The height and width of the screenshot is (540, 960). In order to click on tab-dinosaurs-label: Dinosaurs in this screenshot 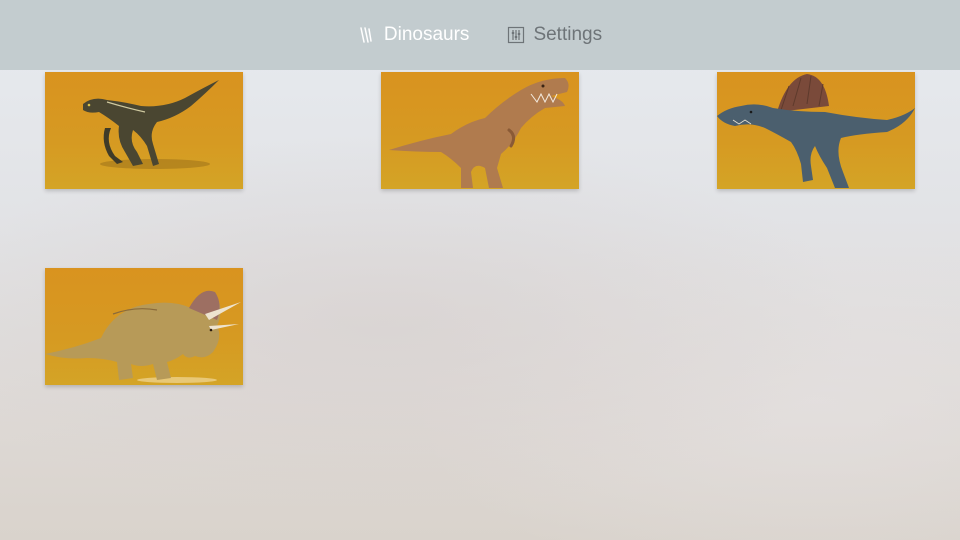, I will do `click(426, 34)`.